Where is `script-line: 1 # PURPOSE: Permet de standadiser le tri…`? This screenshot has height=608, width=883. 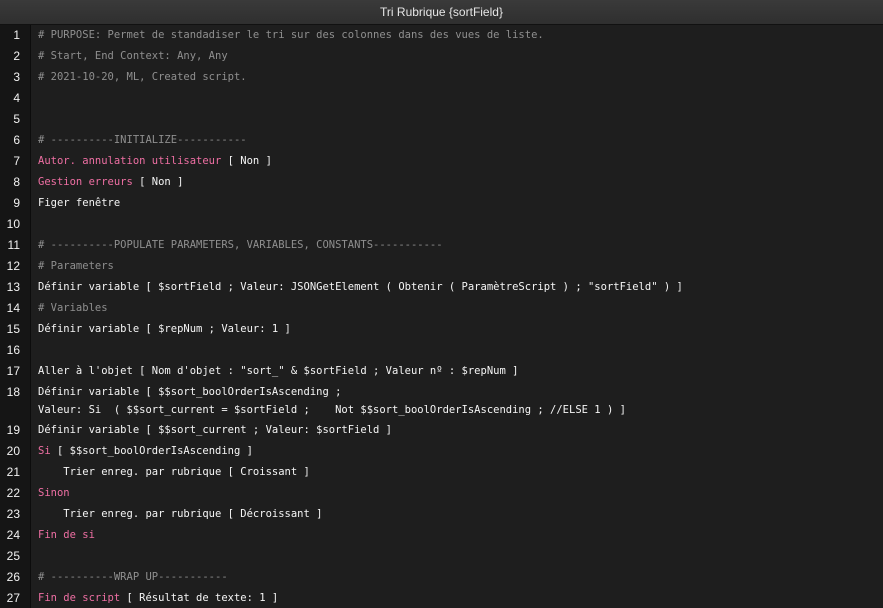 script-line: 1 # PURPOSE: Permet de standadiser le tri… is located at coordinates (441, 35).